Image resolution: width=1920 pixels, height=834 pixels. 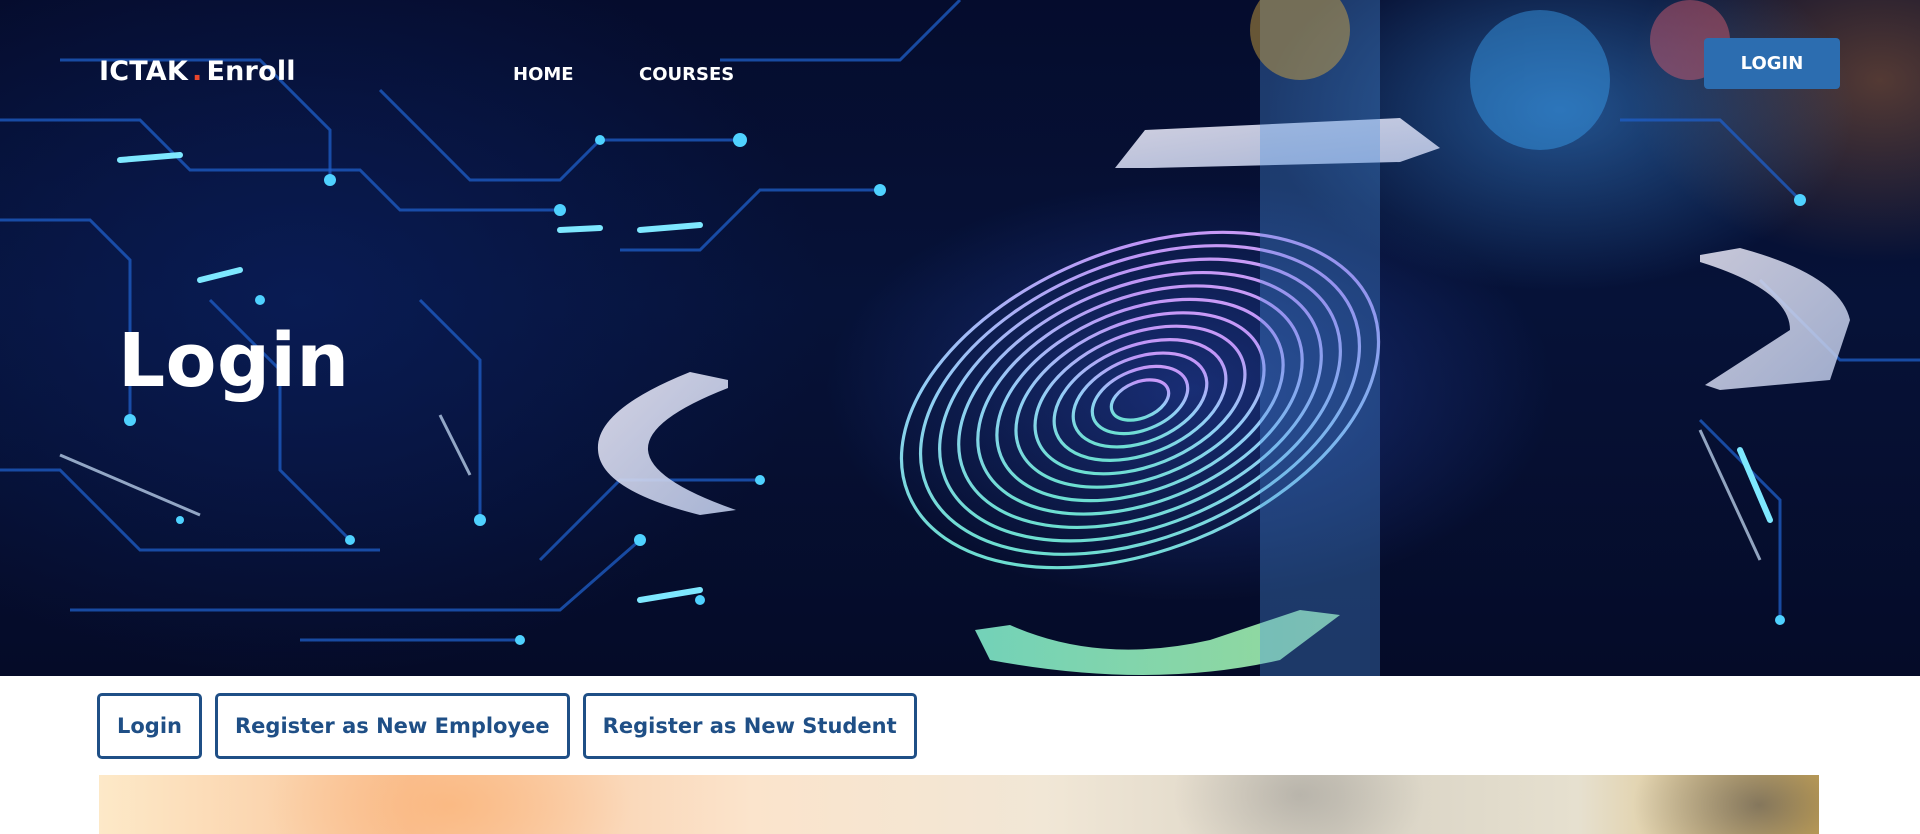 I want to click on tab-login: Login, so click(x=149, y=726).